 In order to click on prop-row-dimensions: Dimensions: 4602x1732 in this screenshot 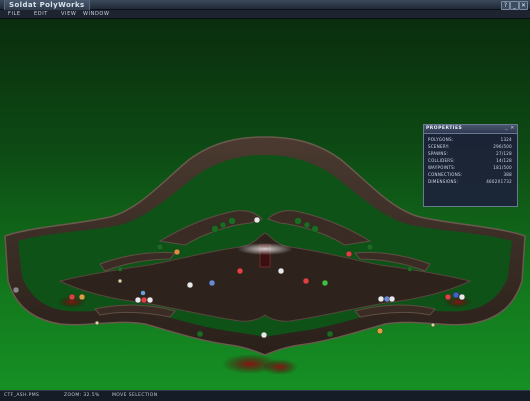, I will do `click(470, 182)`.